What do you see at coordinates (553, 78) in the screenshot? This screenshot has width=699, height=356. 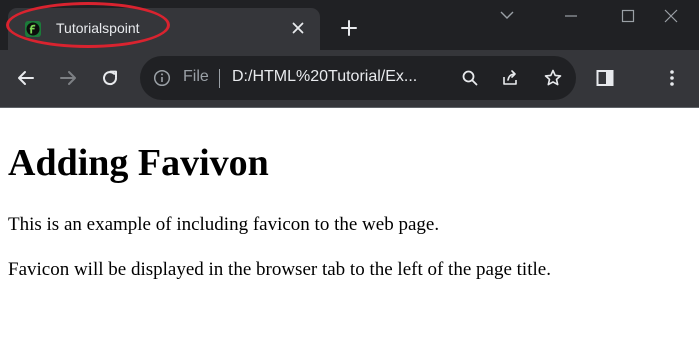 I see `star-icon` at bounding box center [553, 78].